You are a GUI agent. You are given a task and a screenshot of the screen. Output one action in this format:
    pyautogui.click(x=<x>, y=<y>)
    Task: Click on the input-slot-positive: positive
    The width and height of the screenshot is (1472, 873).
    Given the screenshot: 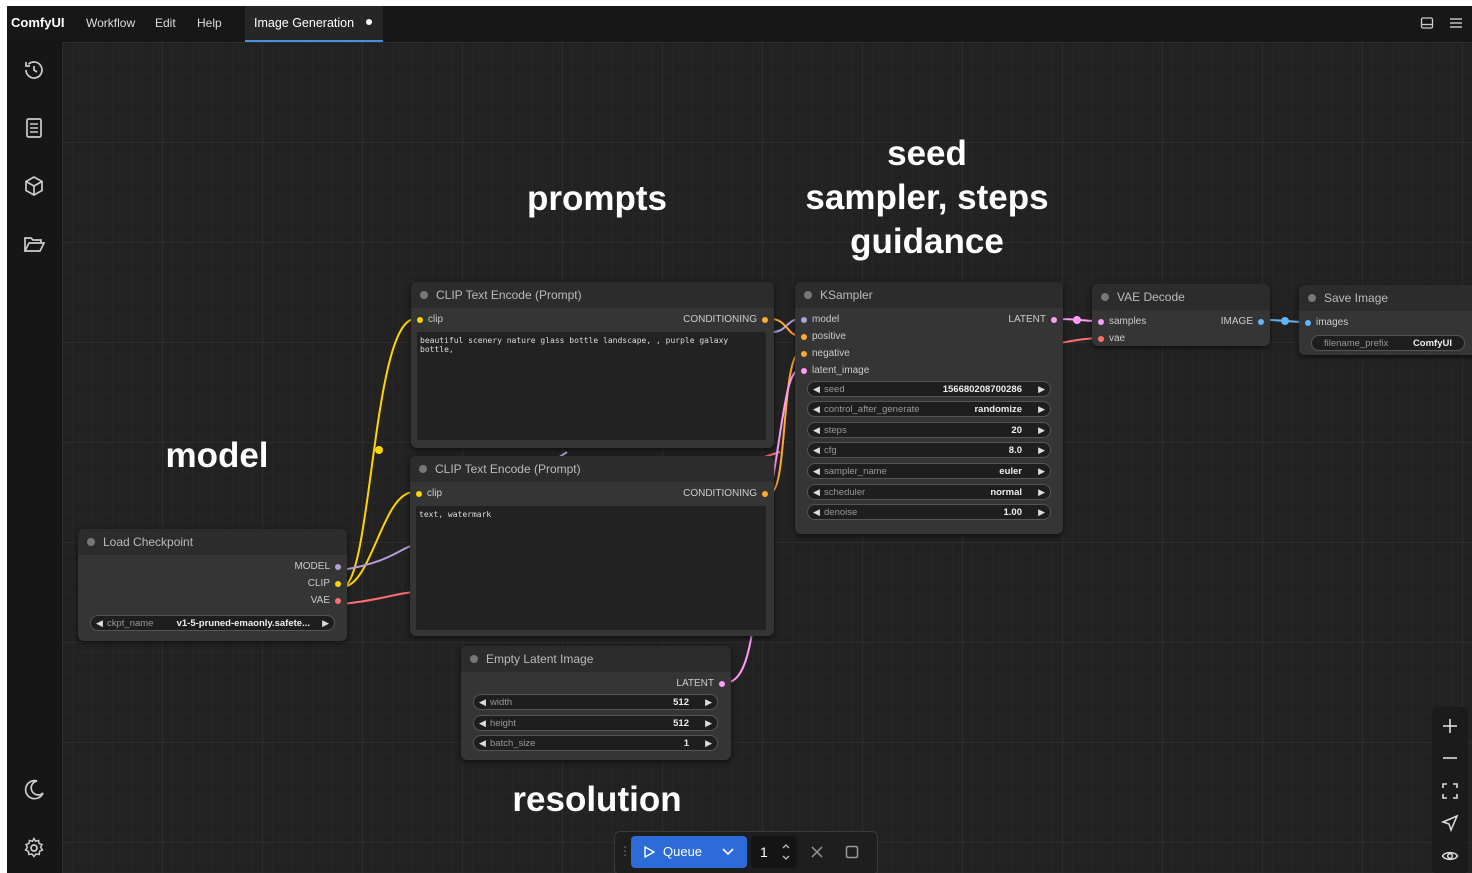 What is the action you would take?
    pyautogui.click(x=823, y=336)
    